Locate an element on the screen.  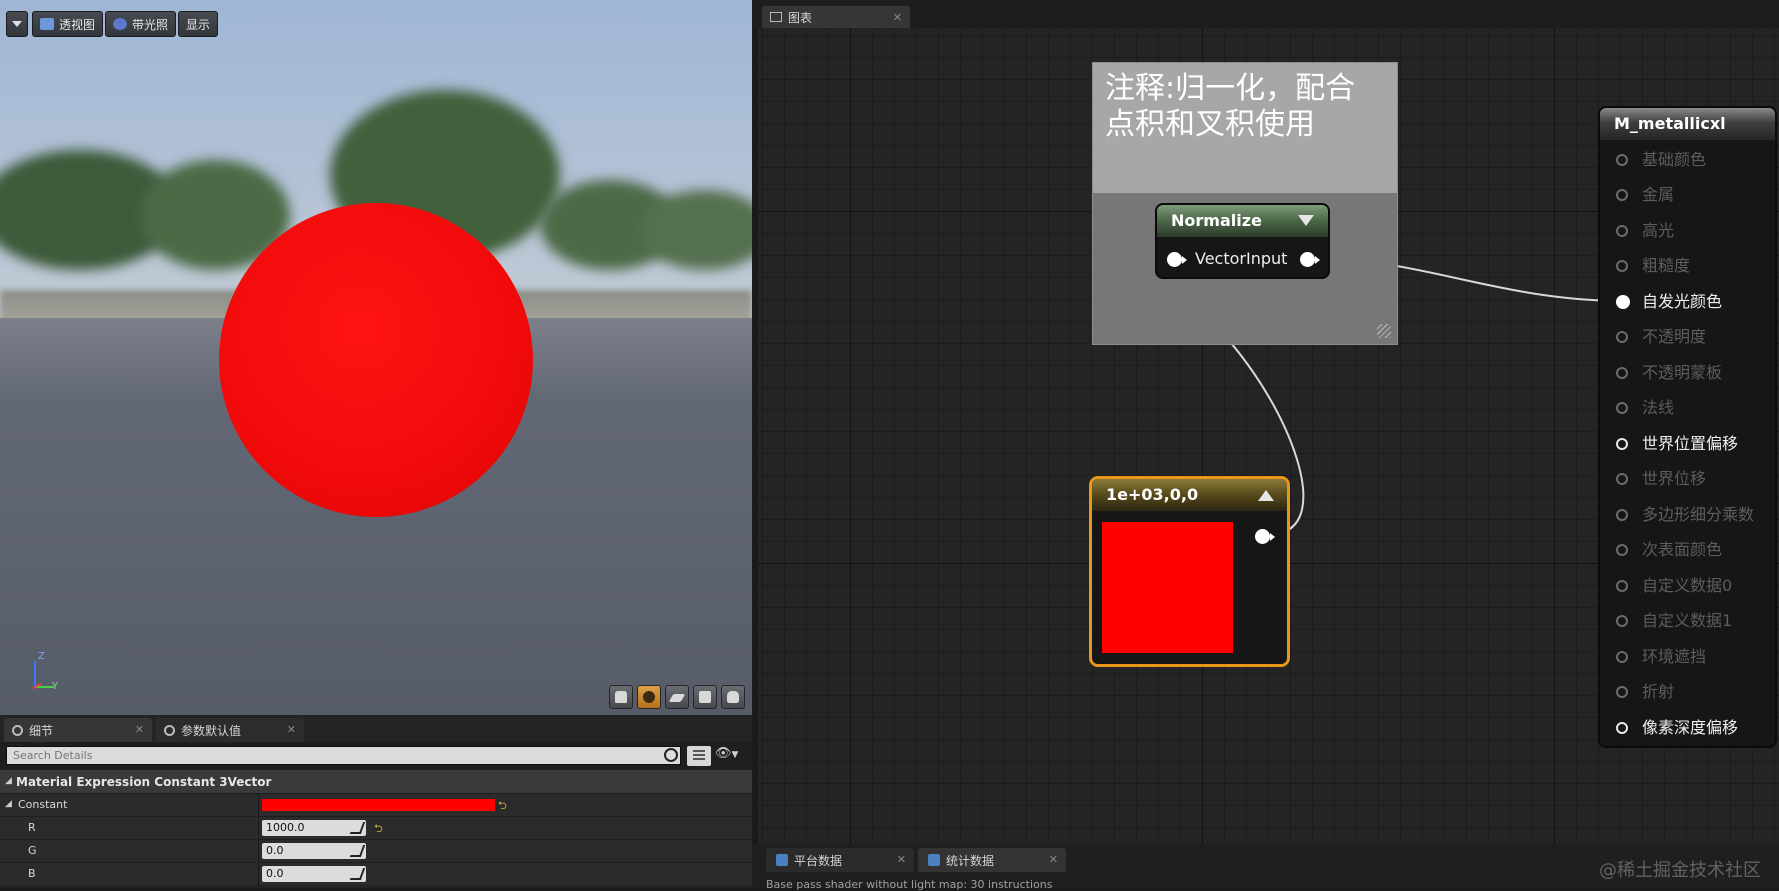
b-value: 0.0 is located at coordinates (275, 873).